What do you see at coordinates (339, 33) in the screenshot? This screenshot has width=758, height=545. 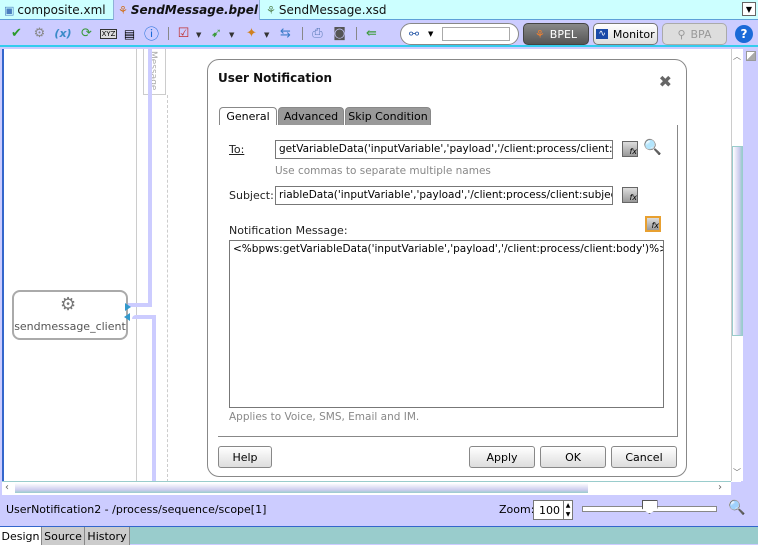 I see `camera-icon: ◙` at bounding box center [339, 33].